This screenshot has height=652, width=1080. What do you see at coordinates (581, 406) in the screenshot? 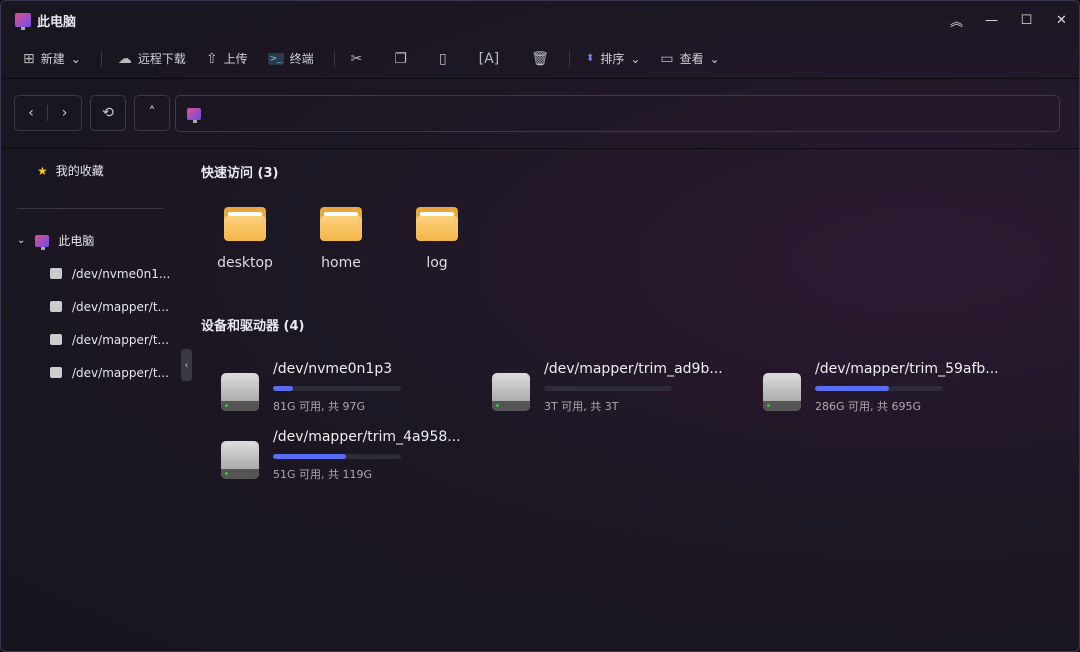
I see `drive-capacity: 3T 可用, 共 3T` at bounding box center [581, 406].